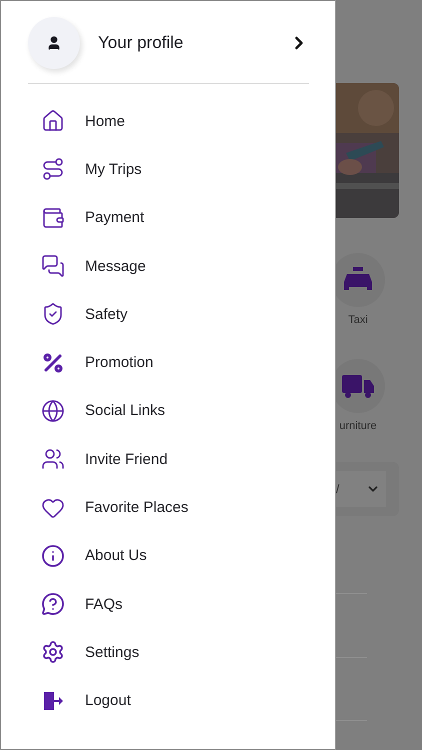 The image size is (422, 750). Describe the element at coordinates (168, 169) in the screenshot. I see `menu-item: My Trips` at that location.